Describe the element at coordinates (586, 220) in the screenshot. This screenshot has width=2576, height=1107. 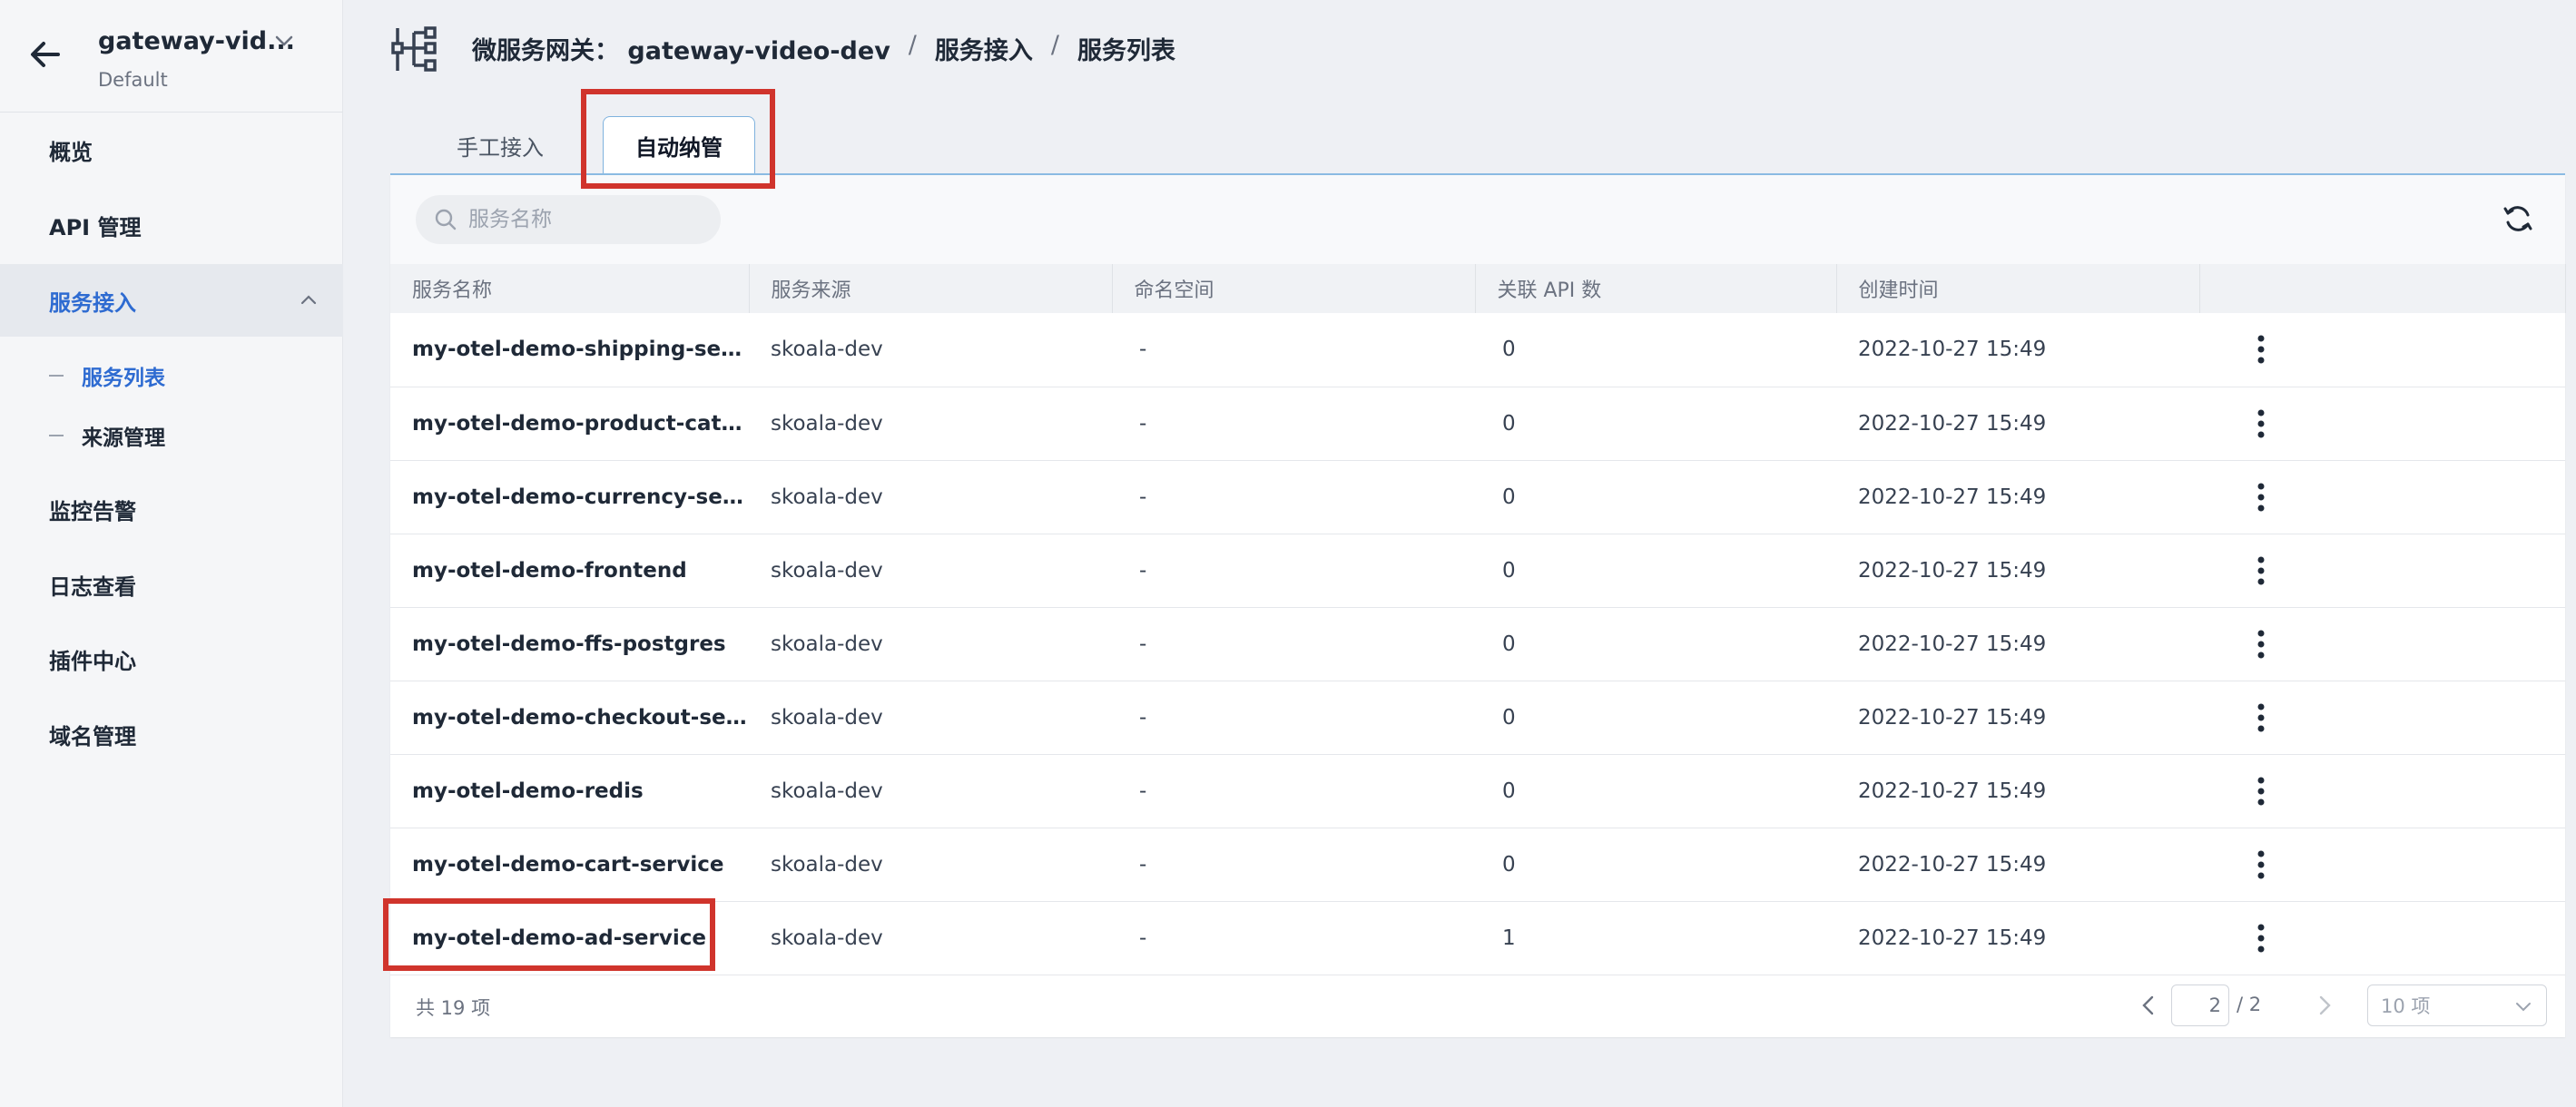
I see `search-input` at that location.